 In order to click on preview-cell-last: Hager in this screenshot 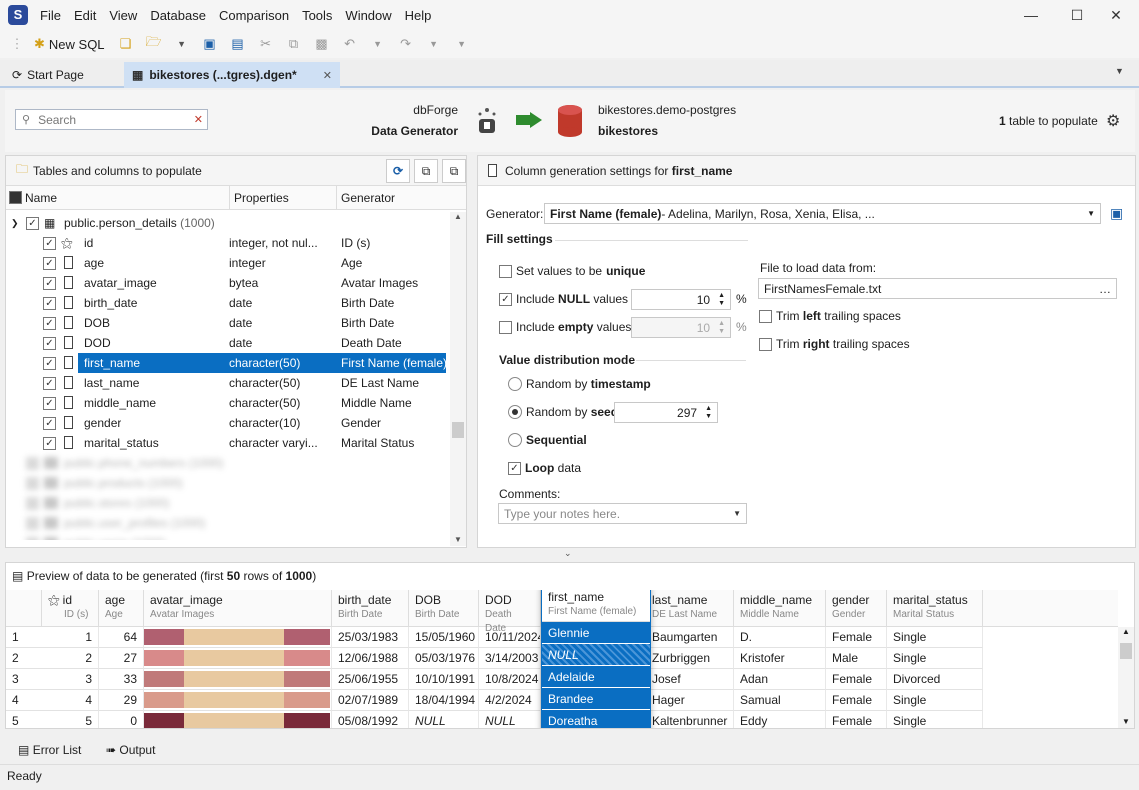, I will do `click(690, 700)`.